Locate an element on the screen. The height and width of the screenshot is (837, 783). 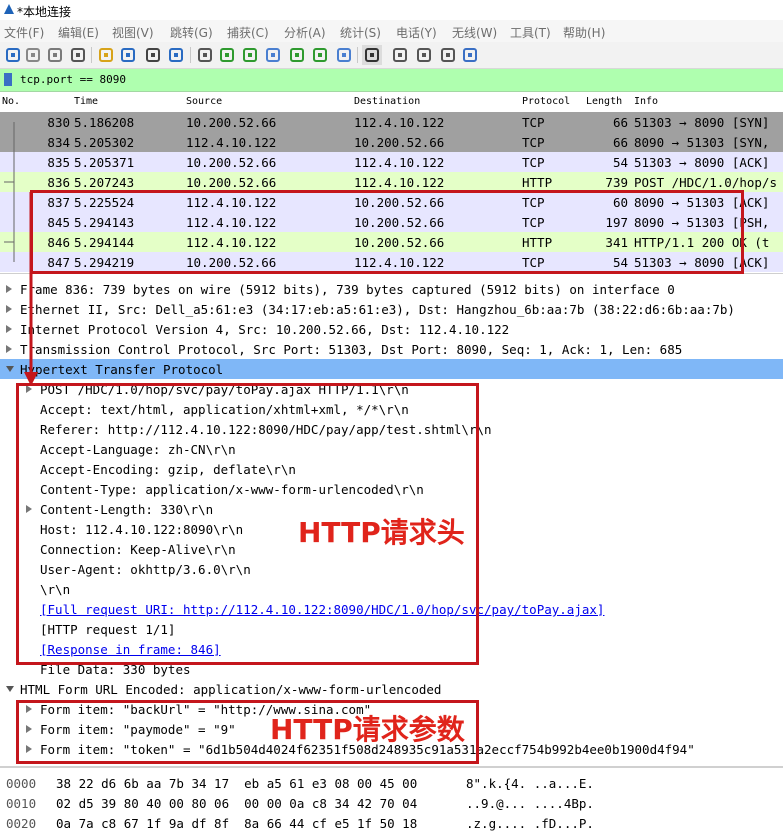
packet-cell-len: 739 is located at coordinates (616, 182).